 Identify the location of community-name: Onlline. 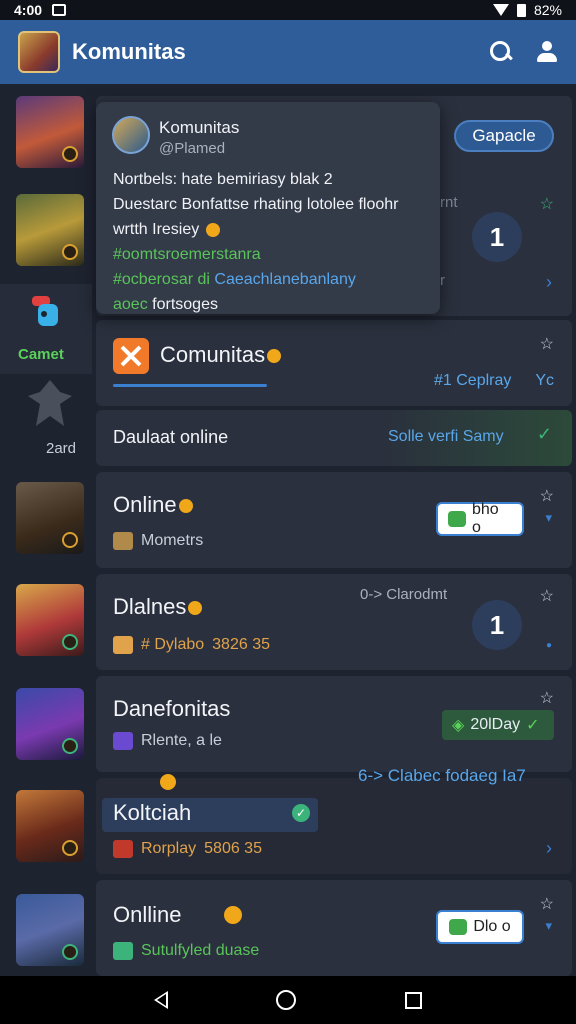
(147, 914).